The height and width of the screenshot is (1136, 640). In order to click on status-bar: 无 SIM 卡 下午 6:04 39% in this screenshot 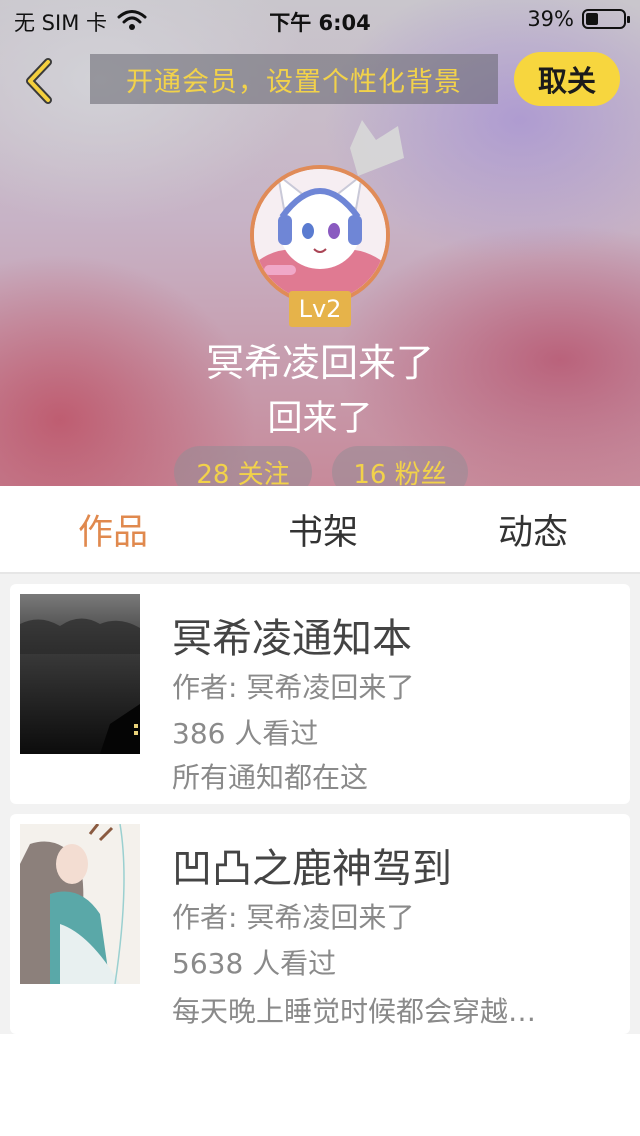, I will do `click(320, 20)`.